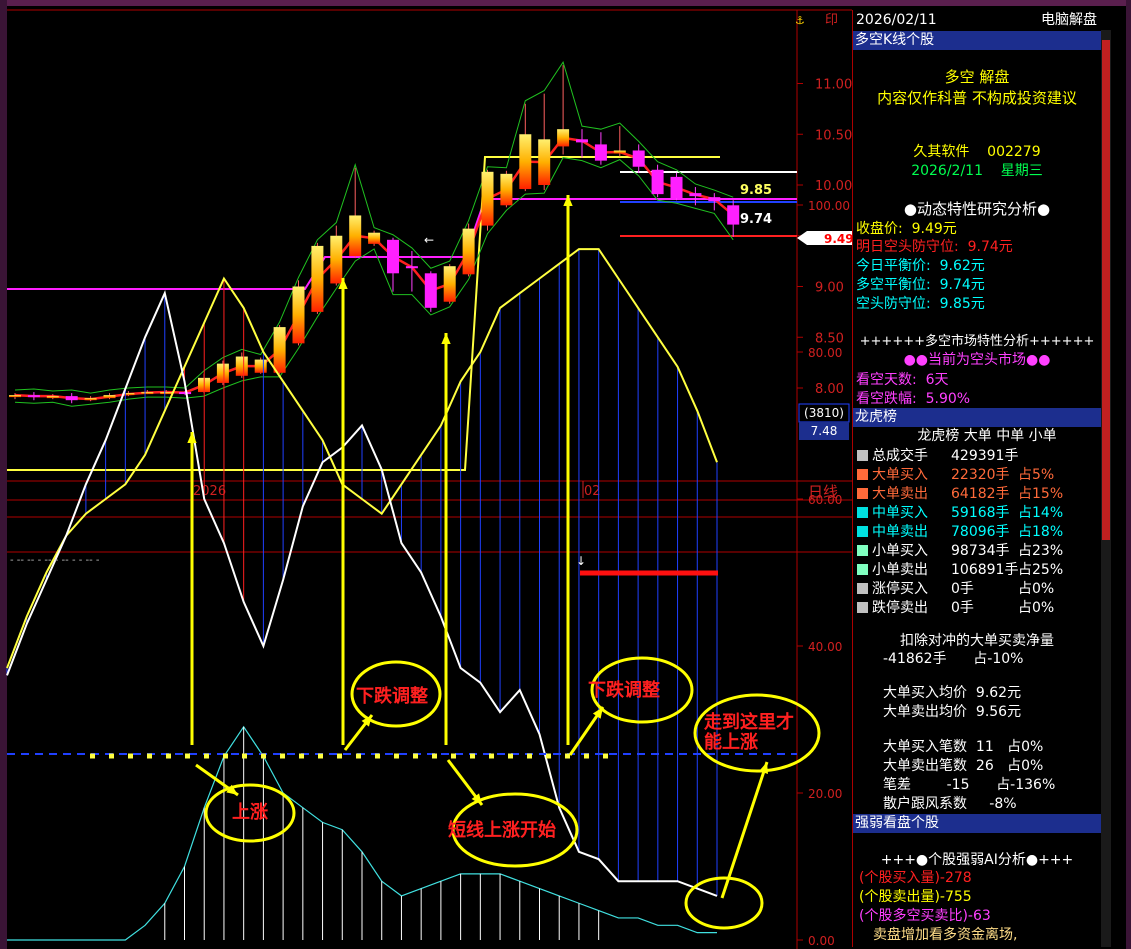 The image size is (1131, 949). I want to click on bear-days-row: 看空天数: 6天, so click(978, 380).